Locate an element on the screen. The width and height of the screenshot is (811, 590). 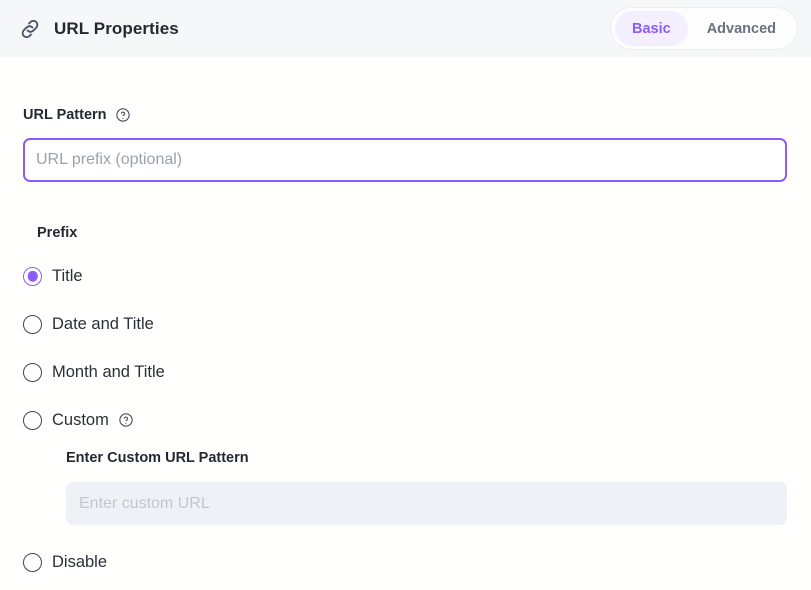
radio-label-title: Title is located at coordinates (67, 275).